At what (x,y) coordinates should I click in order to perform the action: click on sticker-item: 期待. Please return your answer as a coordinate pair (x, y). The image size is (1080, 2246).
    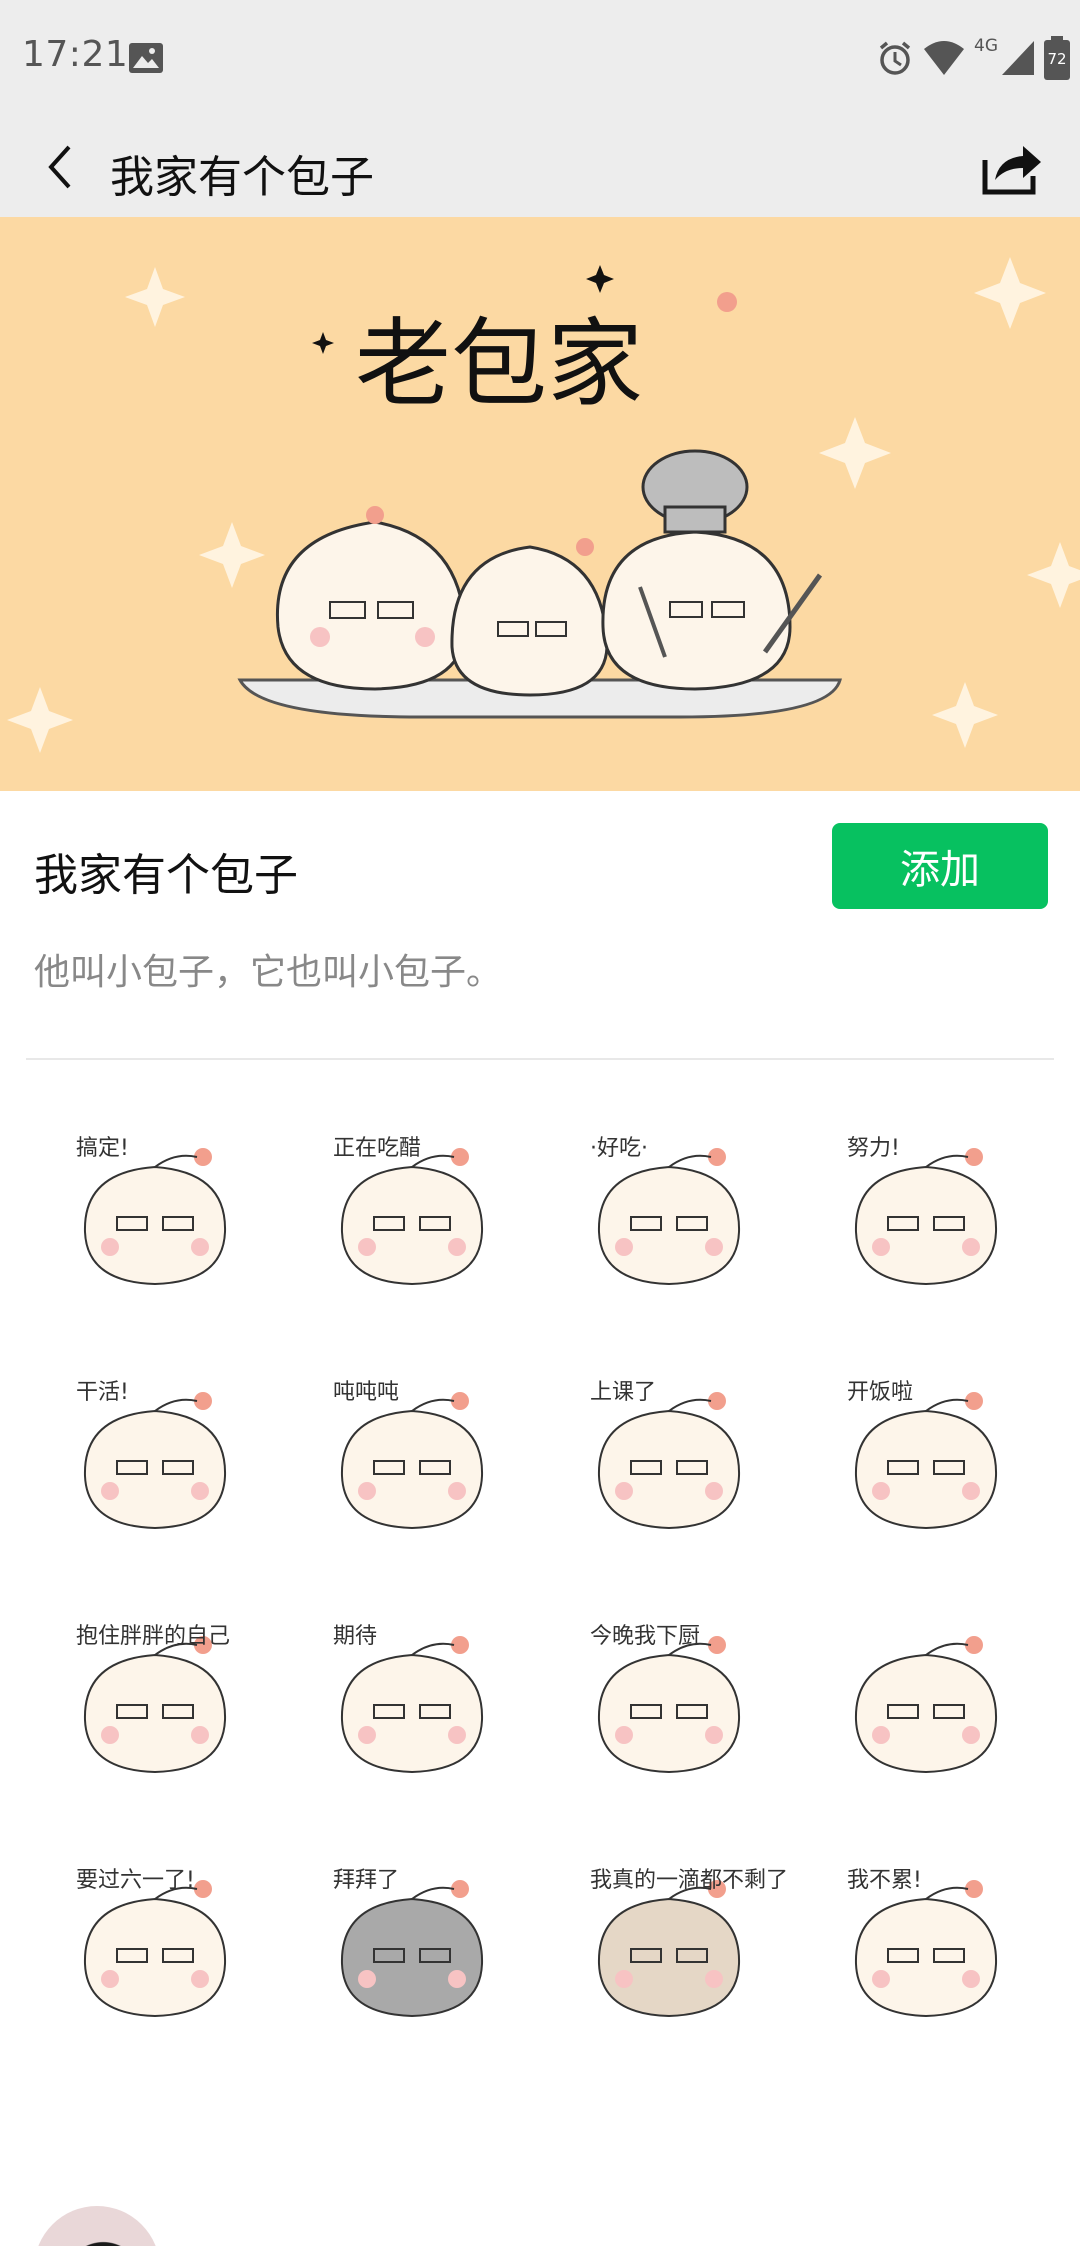
    Looking at the image, I should click on (411, 1700).